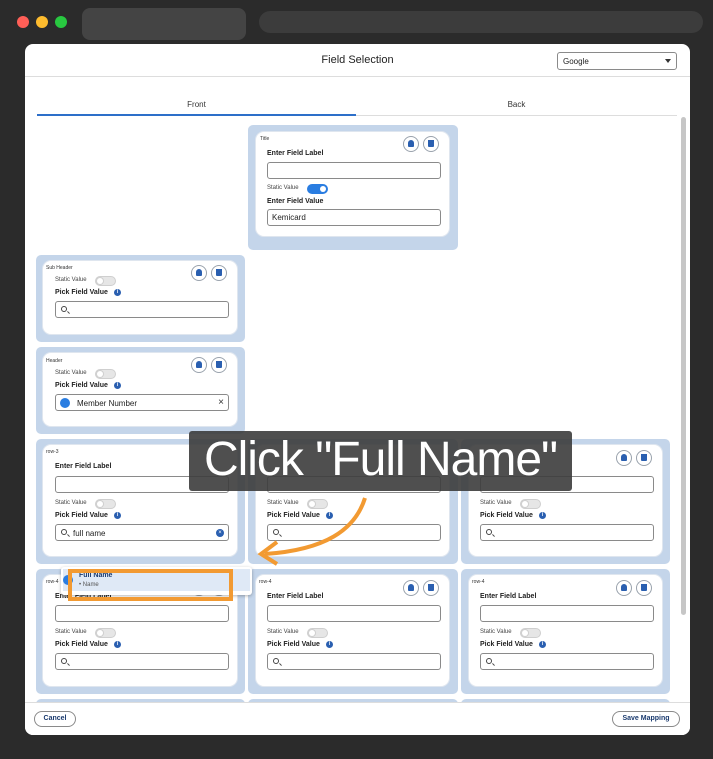  Describe the element at coordinates (380, 461) in the screenshot. I see `instruction-overlay: Click "Full Name"` at that location.